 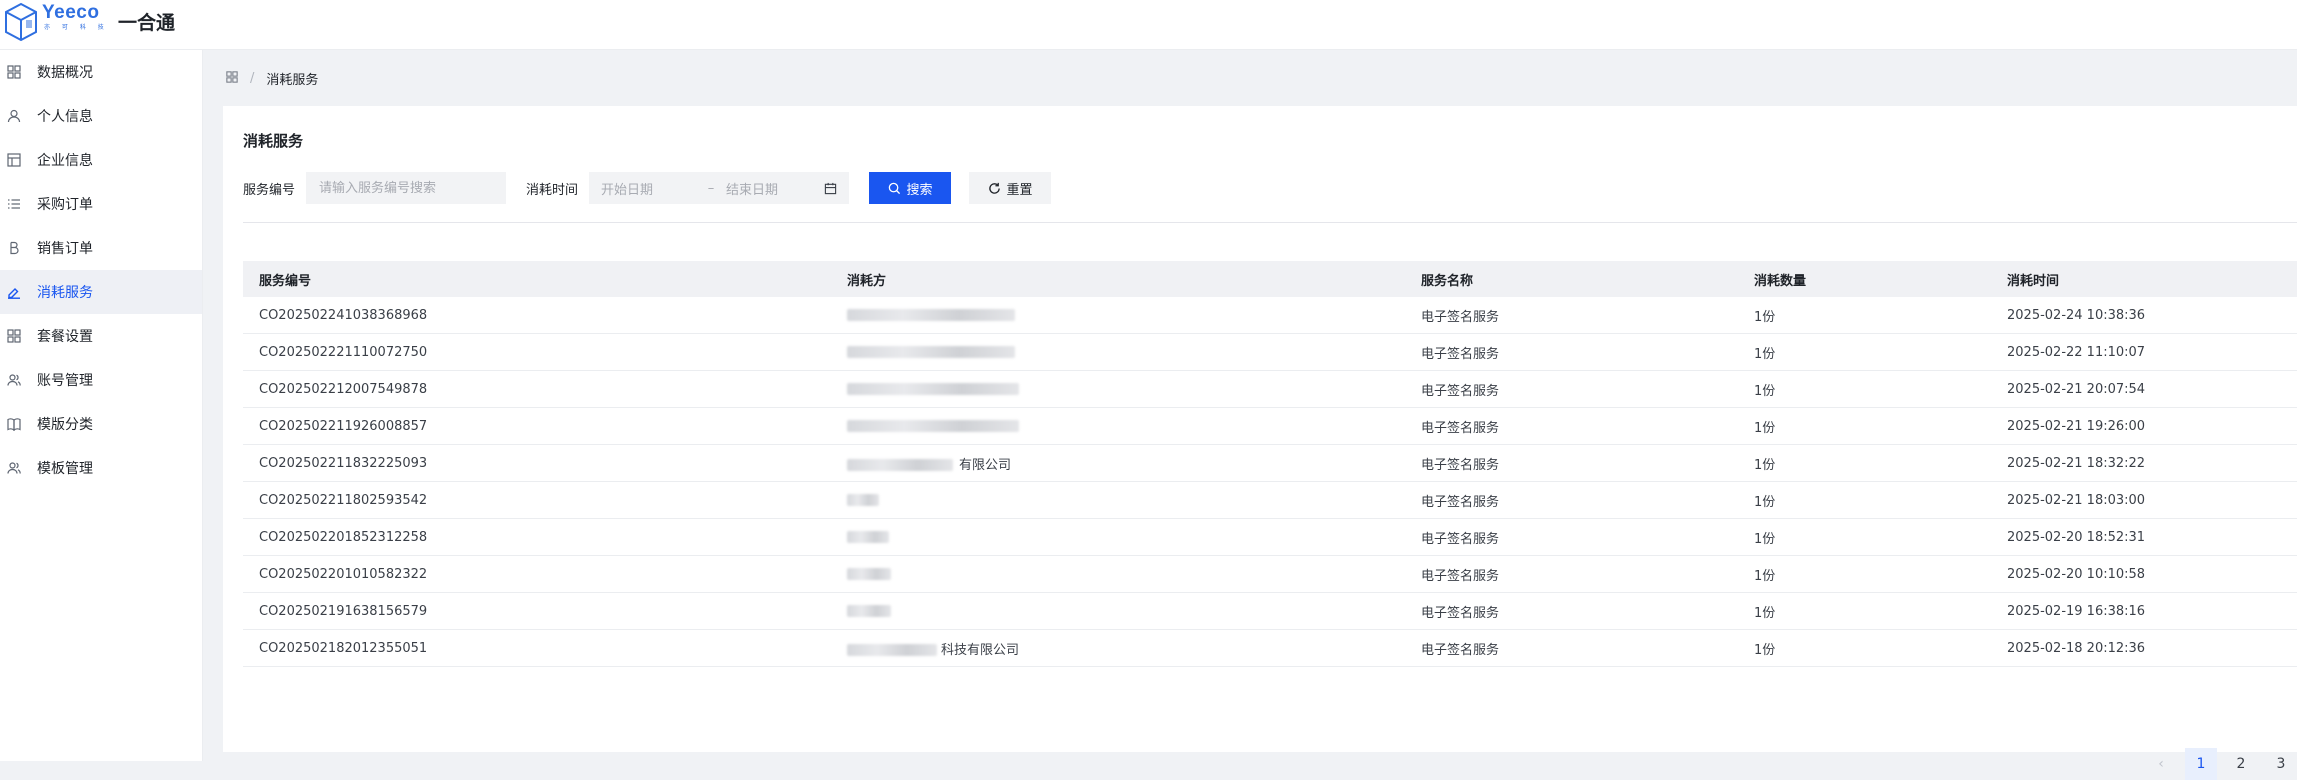 I want to click on end-date-input: 结束日期, so click(x=773, y=188).